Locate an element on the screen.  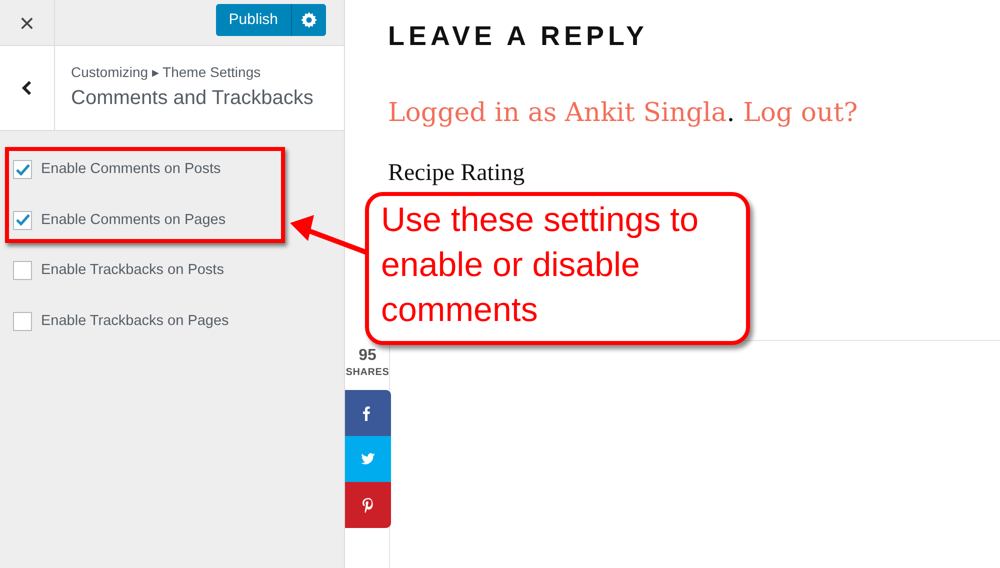
option-label: Enable Trackbacks on Pages is located at coordinates (135, 322).